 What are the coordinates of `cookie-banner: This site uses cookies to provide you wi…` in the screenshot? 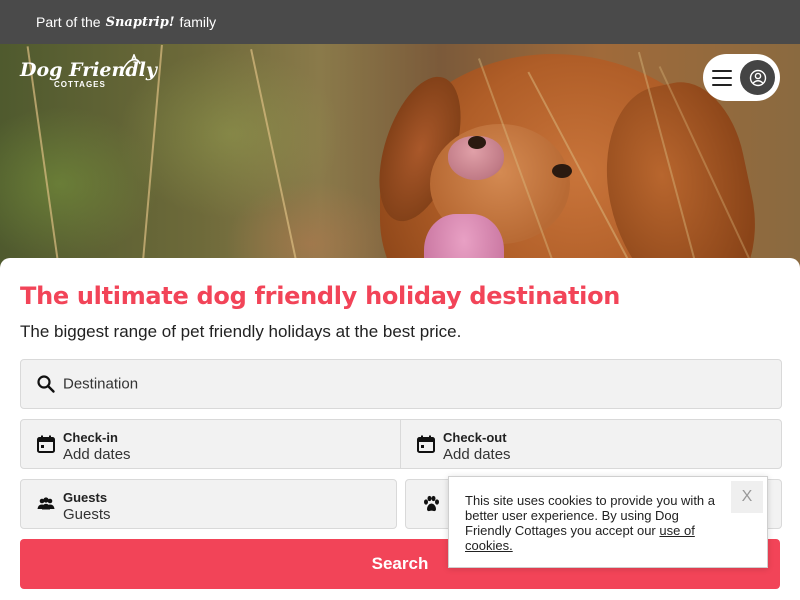 It's located at (608, 522).